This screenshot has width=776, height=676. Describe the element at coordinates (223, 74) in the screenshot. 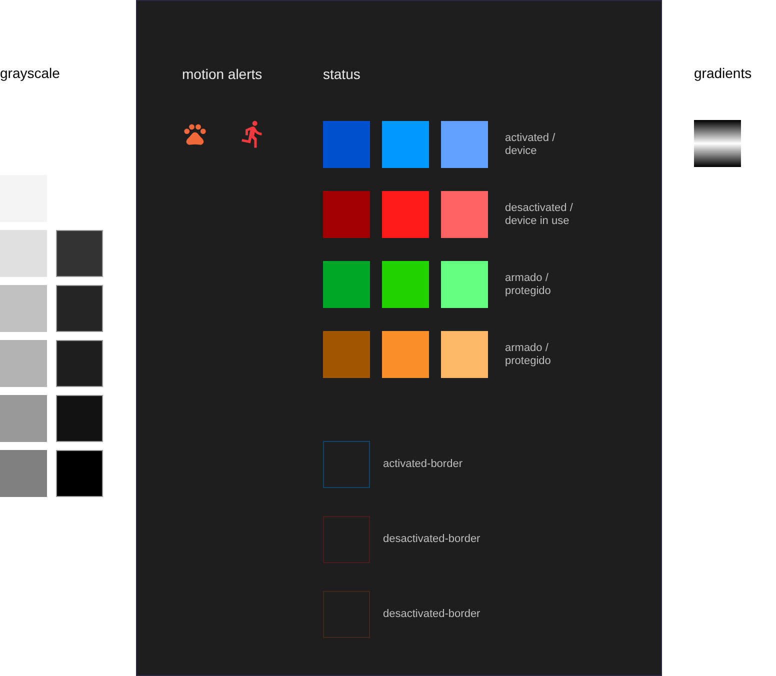

I see `section-title: motion alerts` at that location.